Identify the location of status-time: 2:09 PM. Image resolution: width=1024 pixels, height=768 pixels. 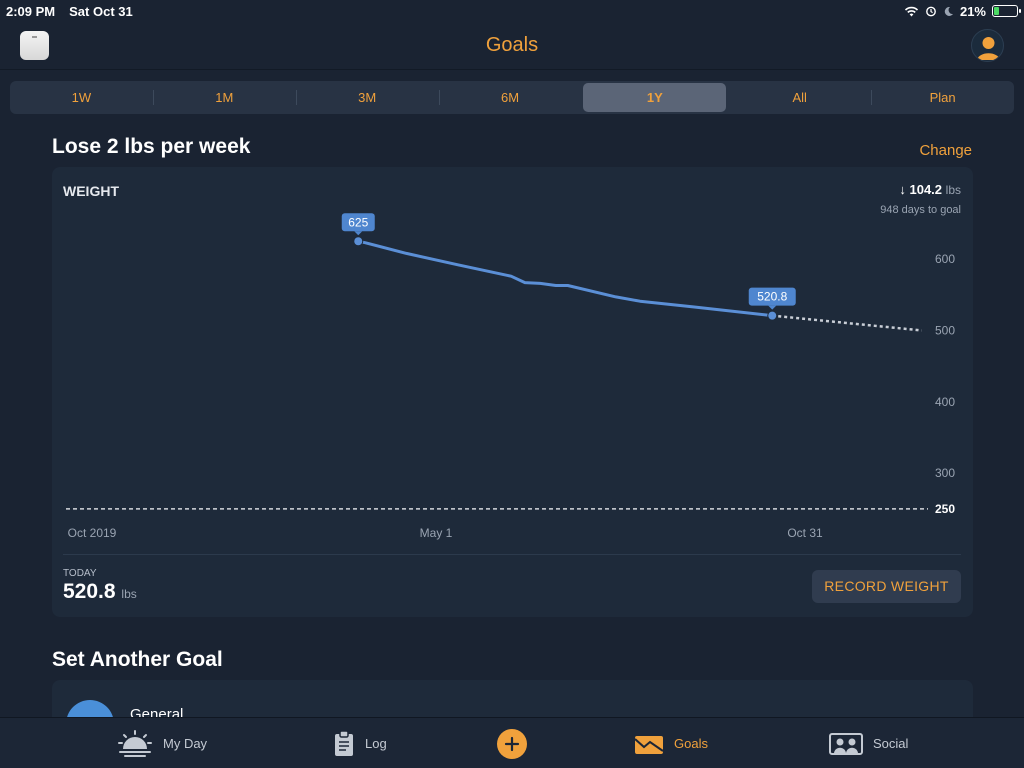
(31, 11).